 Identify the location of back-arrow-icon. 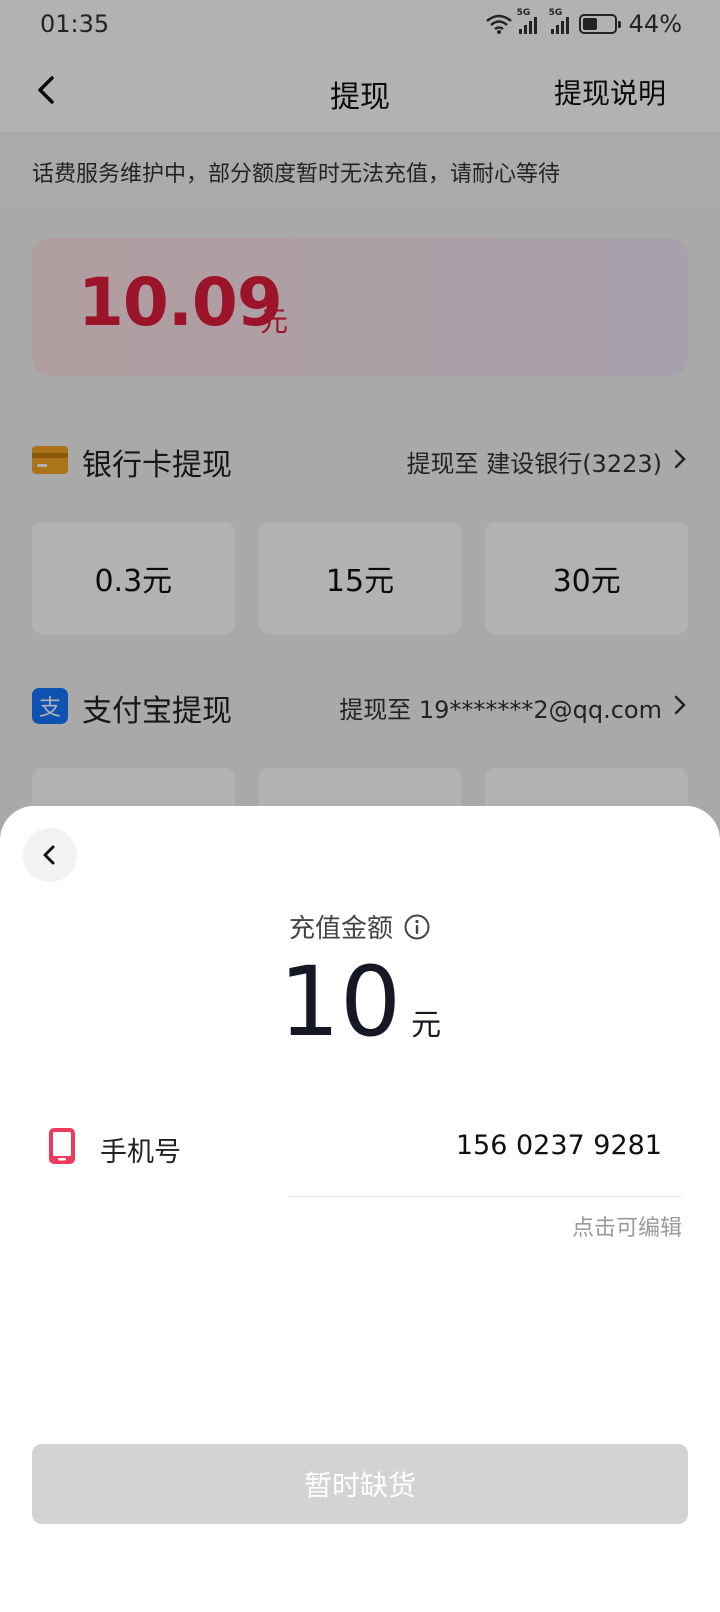
(49, 855).